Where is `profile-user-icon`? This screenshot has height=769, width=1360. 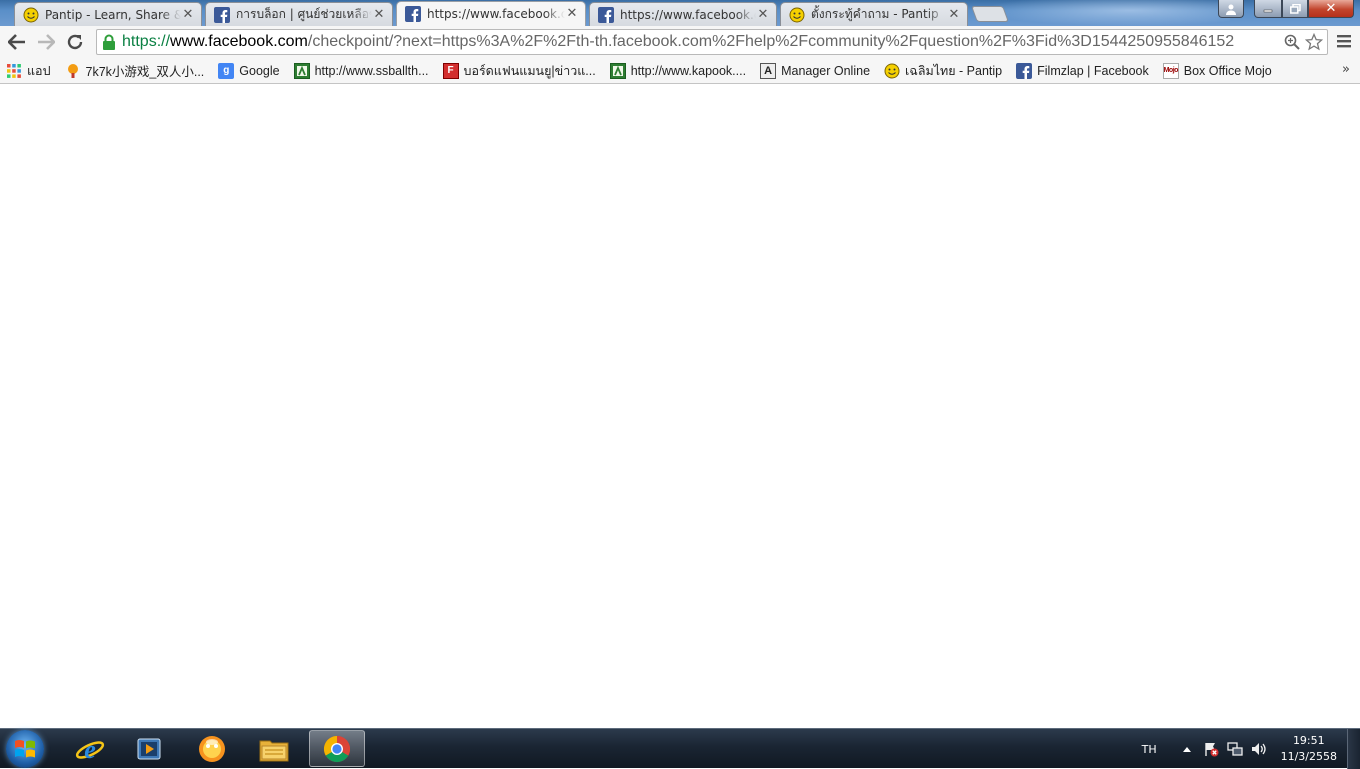
profile-user-icon is located at coordinates (1231, 9).